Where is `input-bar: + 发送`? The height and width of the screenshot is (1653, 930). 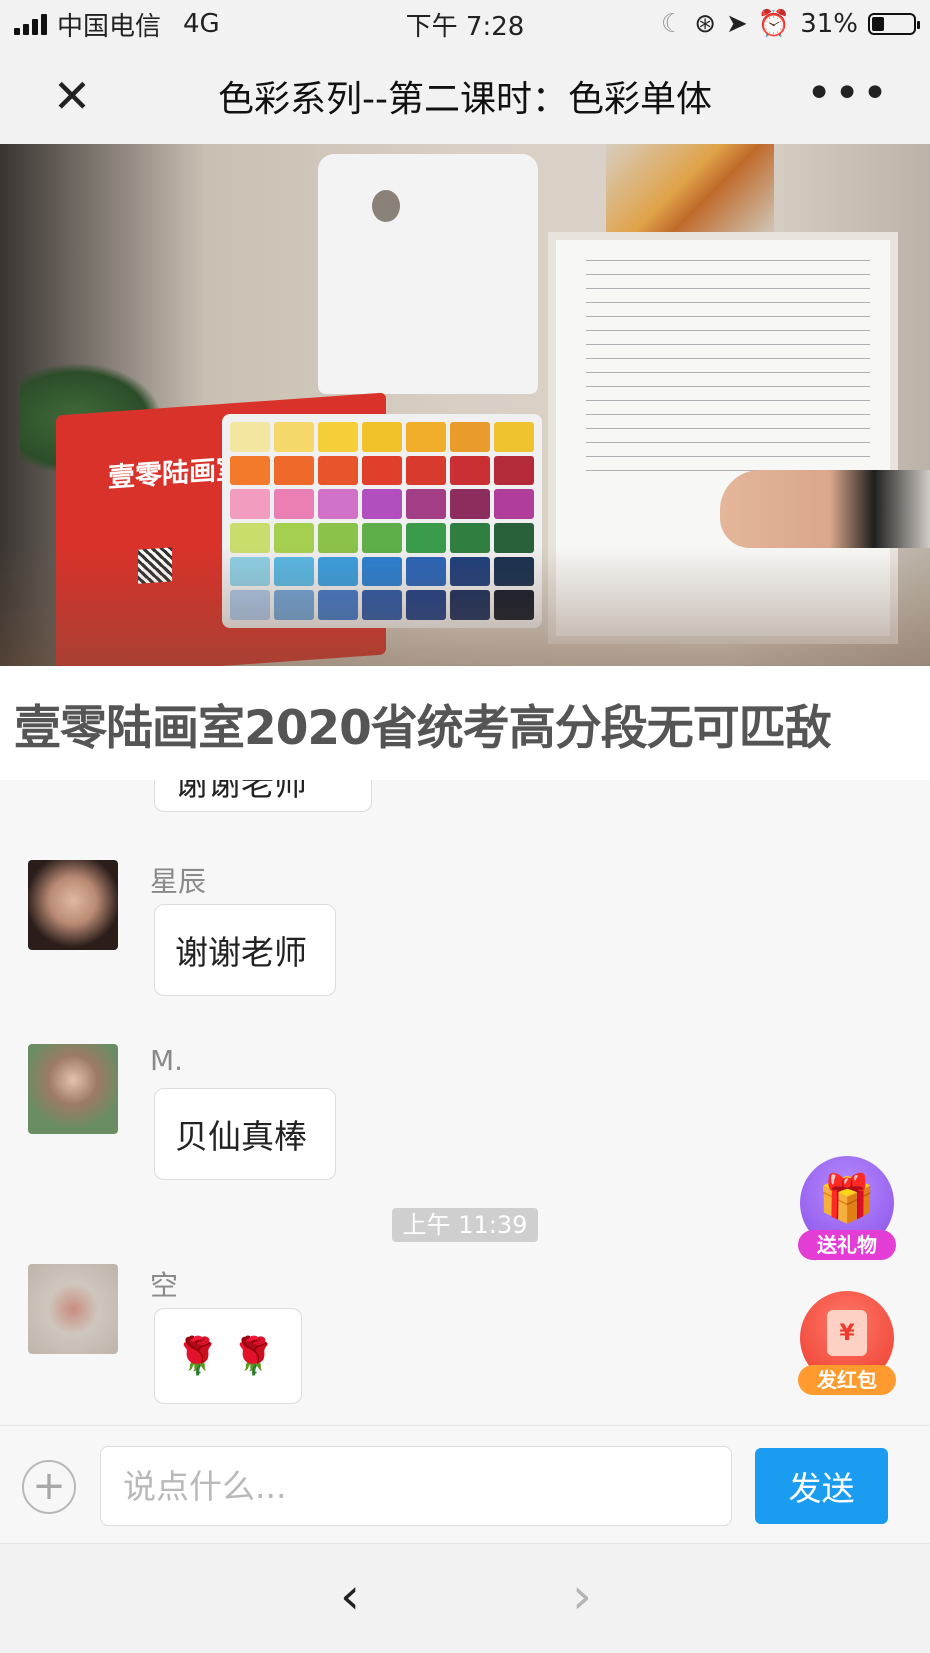
input-bar: + 发送 is located at coordinates (465, 1484).